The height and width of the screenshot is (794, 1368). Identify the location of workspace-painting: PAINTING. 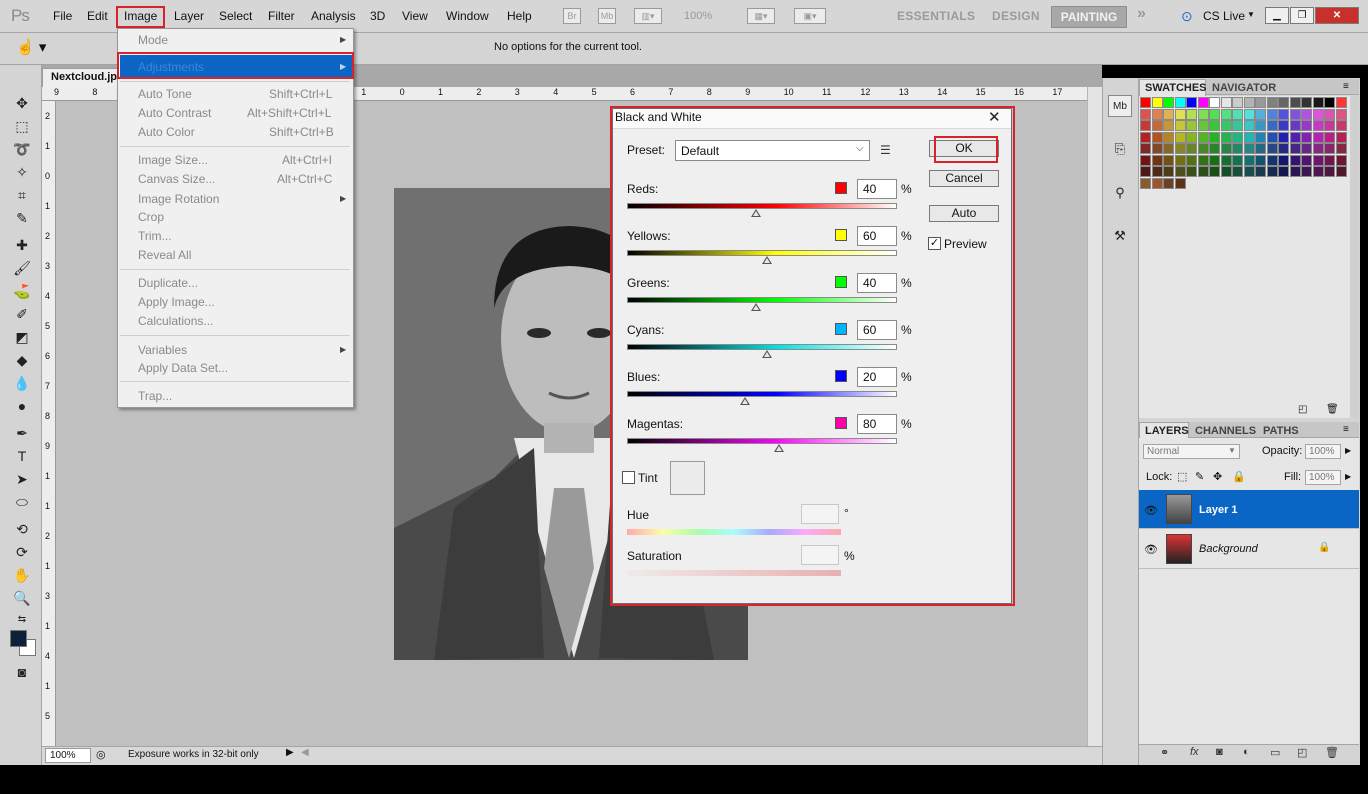
(1089, 17).